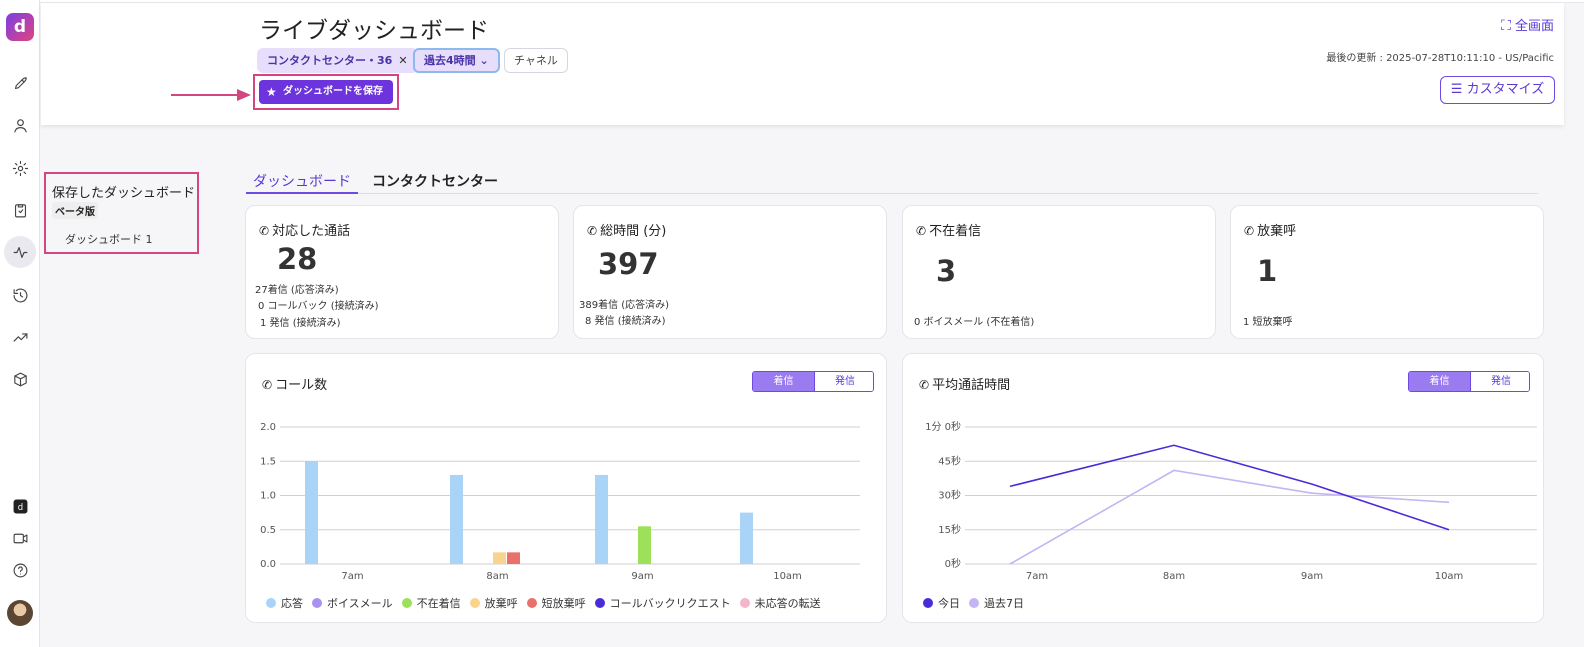 This screenshot has width=1584, height=647. Describe the element at coordinates (633, 231) in the screenshot. I see `stat-title: 総時間 (分)` at that location.